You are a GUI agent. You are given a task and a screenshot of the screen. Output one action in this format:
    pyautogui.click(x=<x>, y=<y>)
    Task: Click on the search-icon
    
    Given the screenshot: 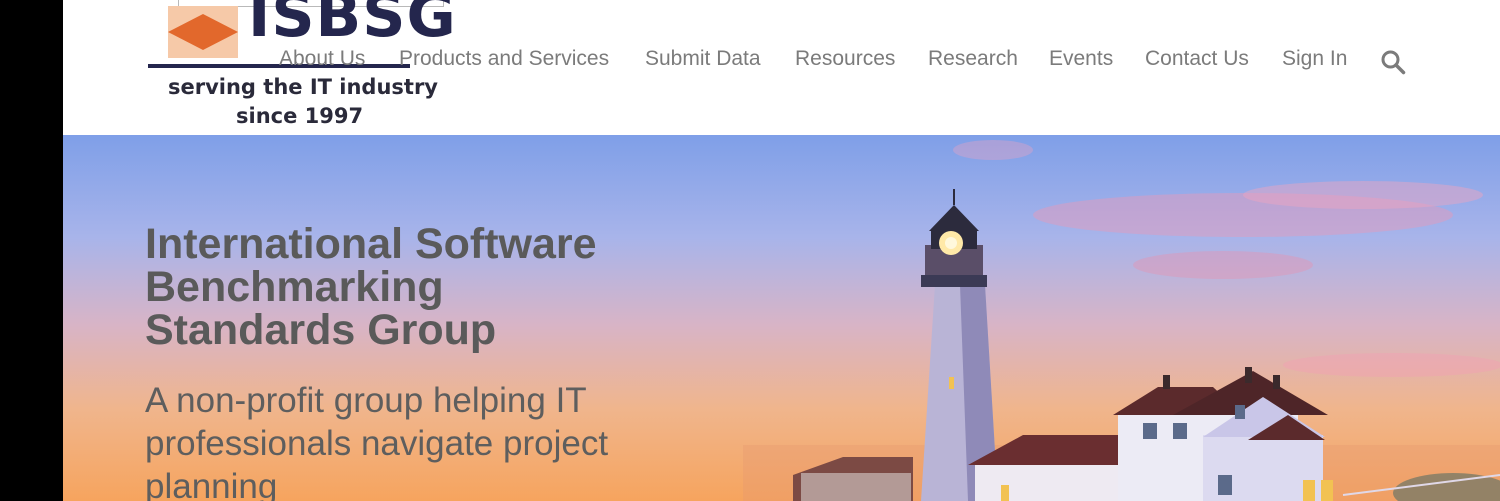 What is the action you would take?
    pyautogui.click(x=1393, y=62)
    